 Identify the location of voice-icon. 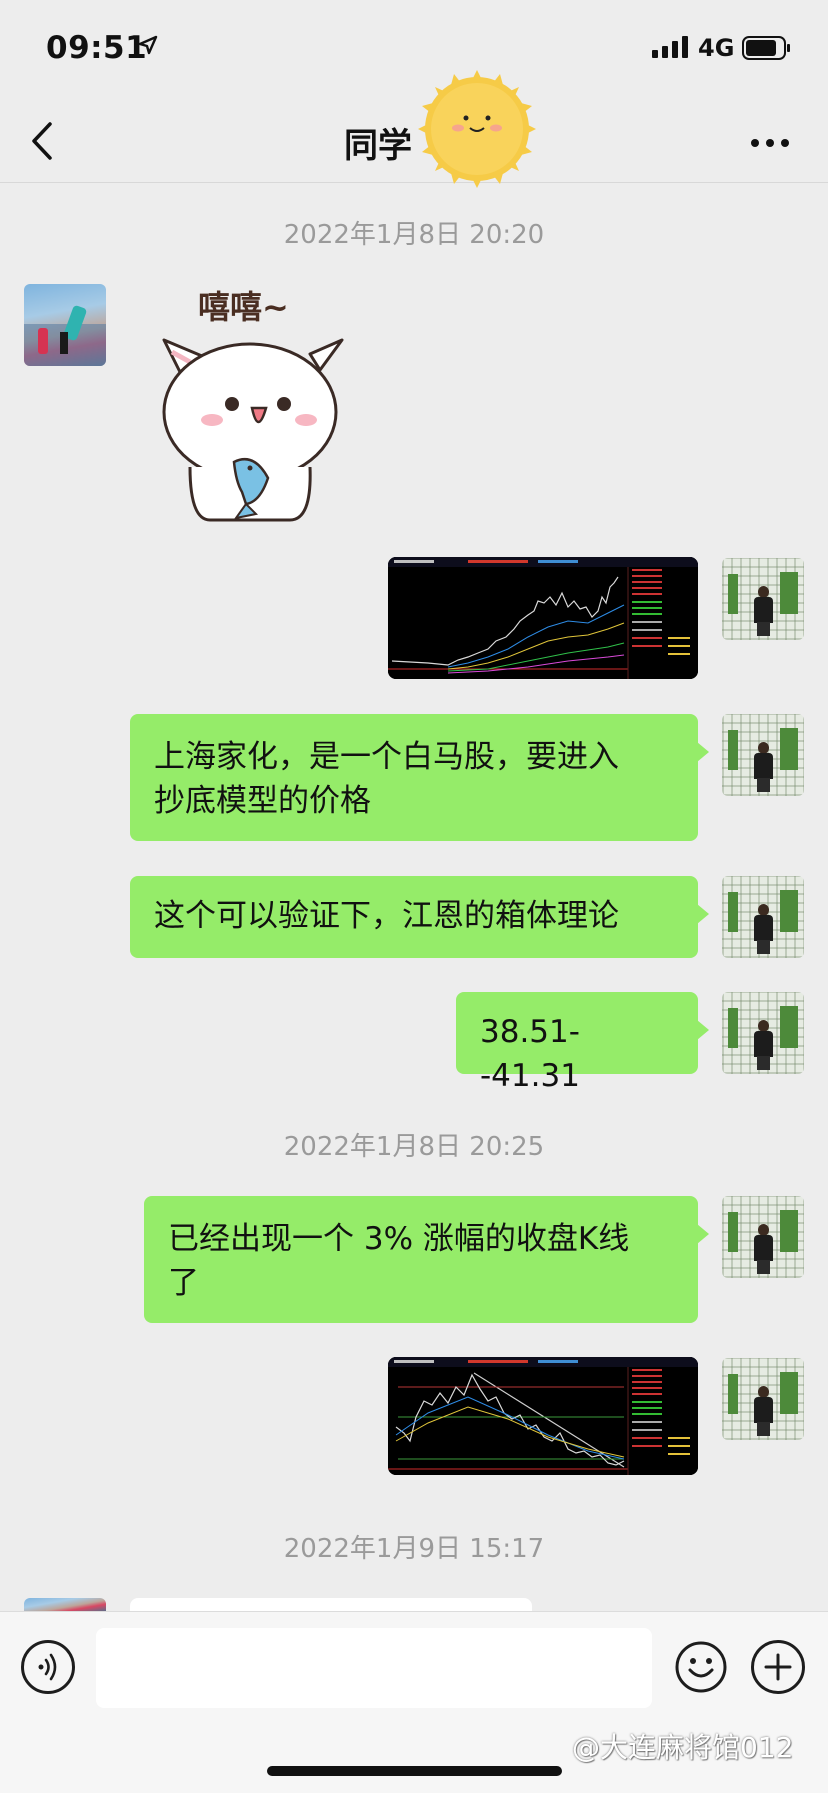
(47, 1667).